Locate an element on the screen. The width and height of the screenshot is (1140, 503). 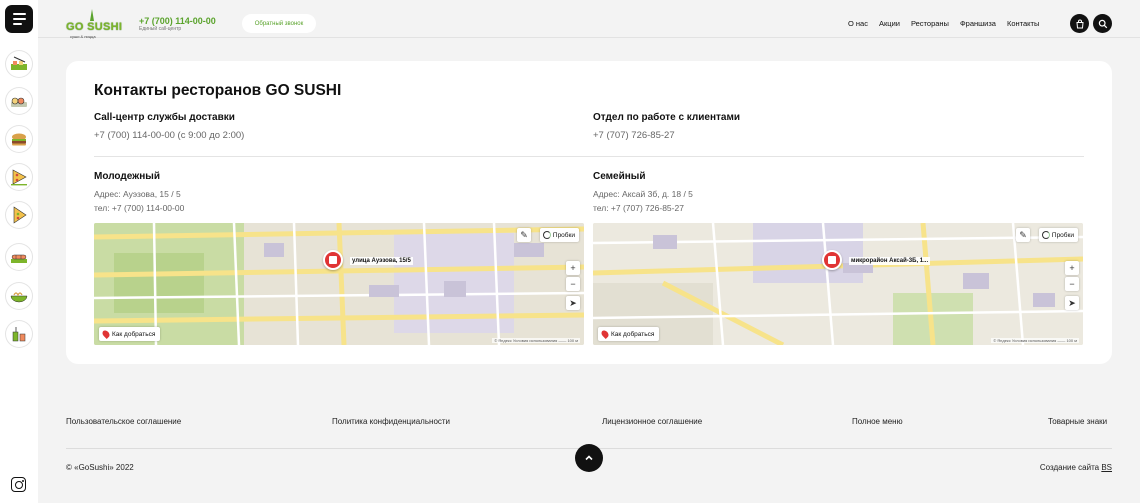
divider is located at coordinates (589, 156).